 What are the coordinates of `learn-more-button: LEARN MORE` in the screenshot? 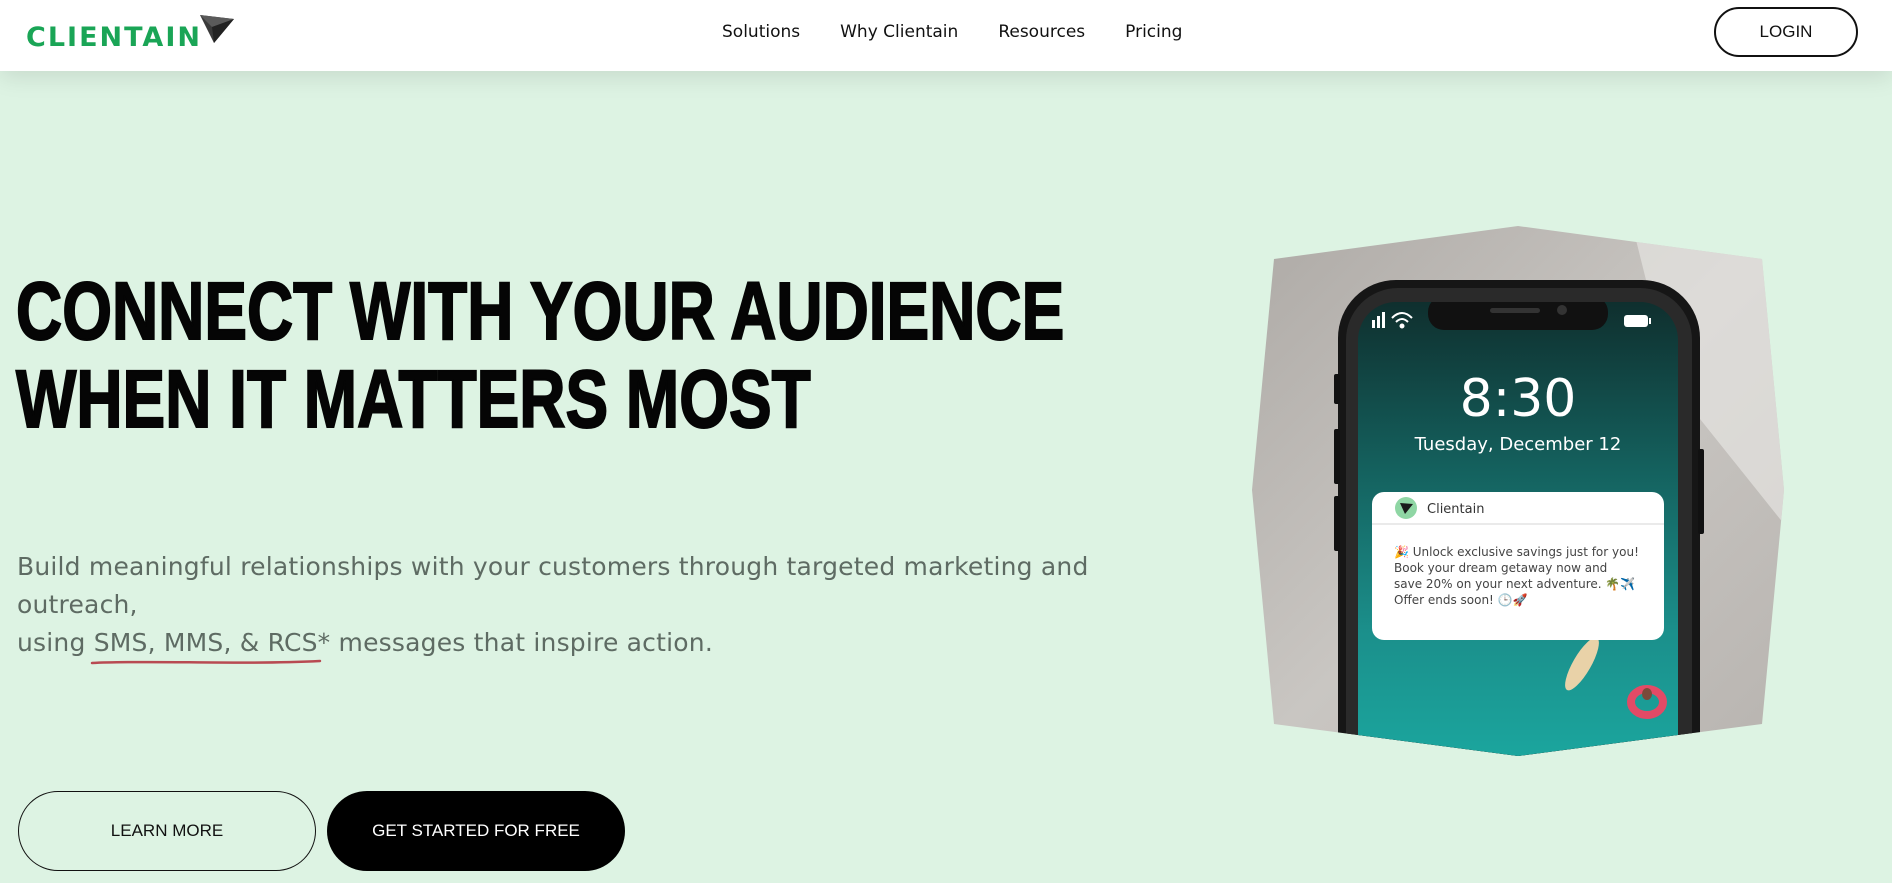 It's located at (167, 831).